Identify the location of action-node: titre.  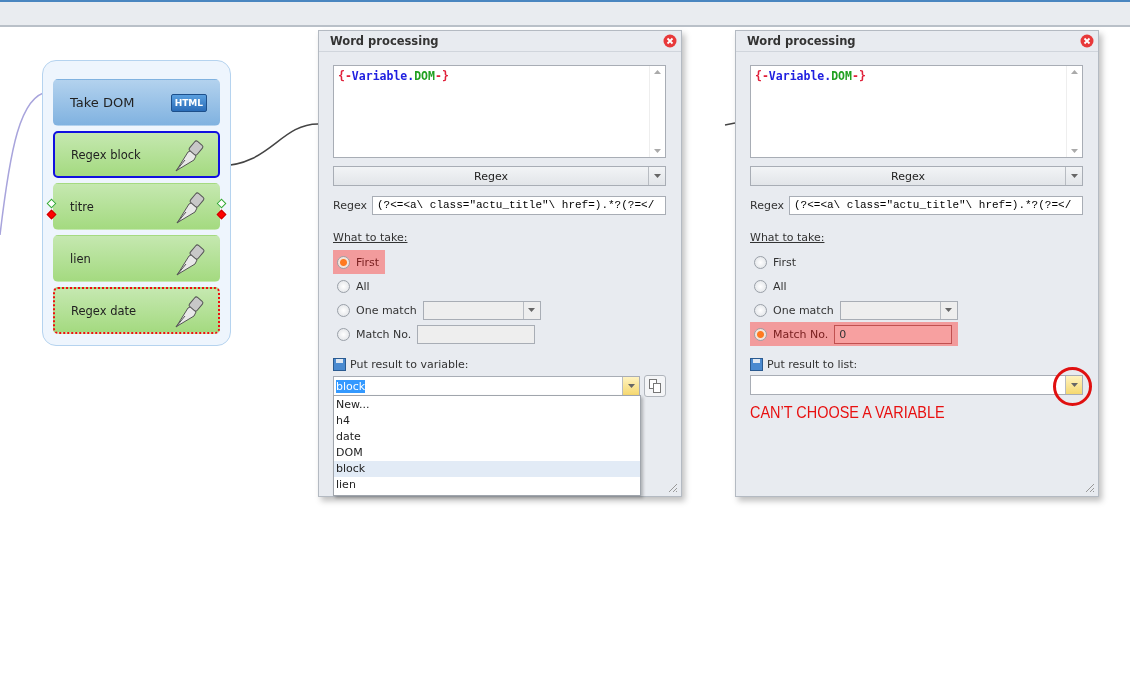
(136, 206).